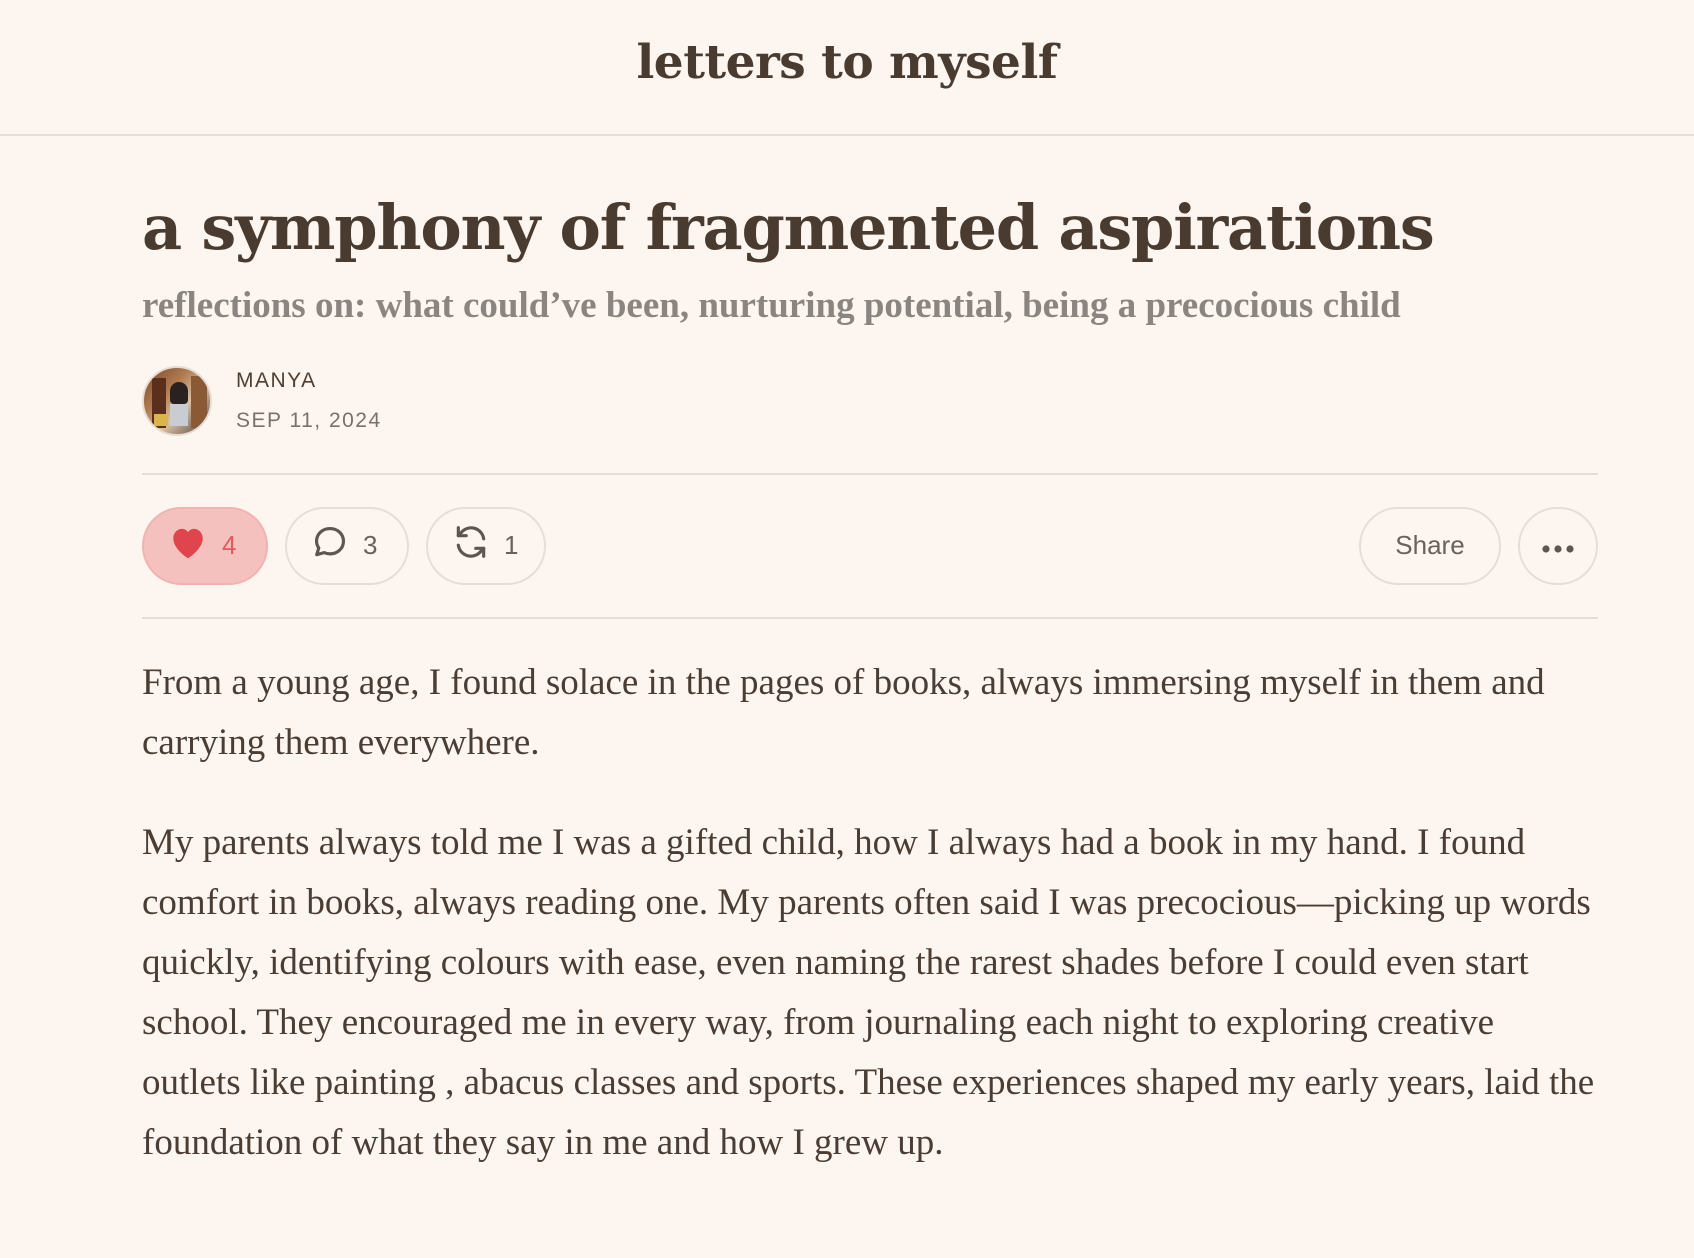 The width and height of the screenshot is (1694, 1258). What do you see at coordinates (309, 401) in the screenshot?
I see `byline-text: MANYA SEP 11, 2024` at bounding box center [309, 401].